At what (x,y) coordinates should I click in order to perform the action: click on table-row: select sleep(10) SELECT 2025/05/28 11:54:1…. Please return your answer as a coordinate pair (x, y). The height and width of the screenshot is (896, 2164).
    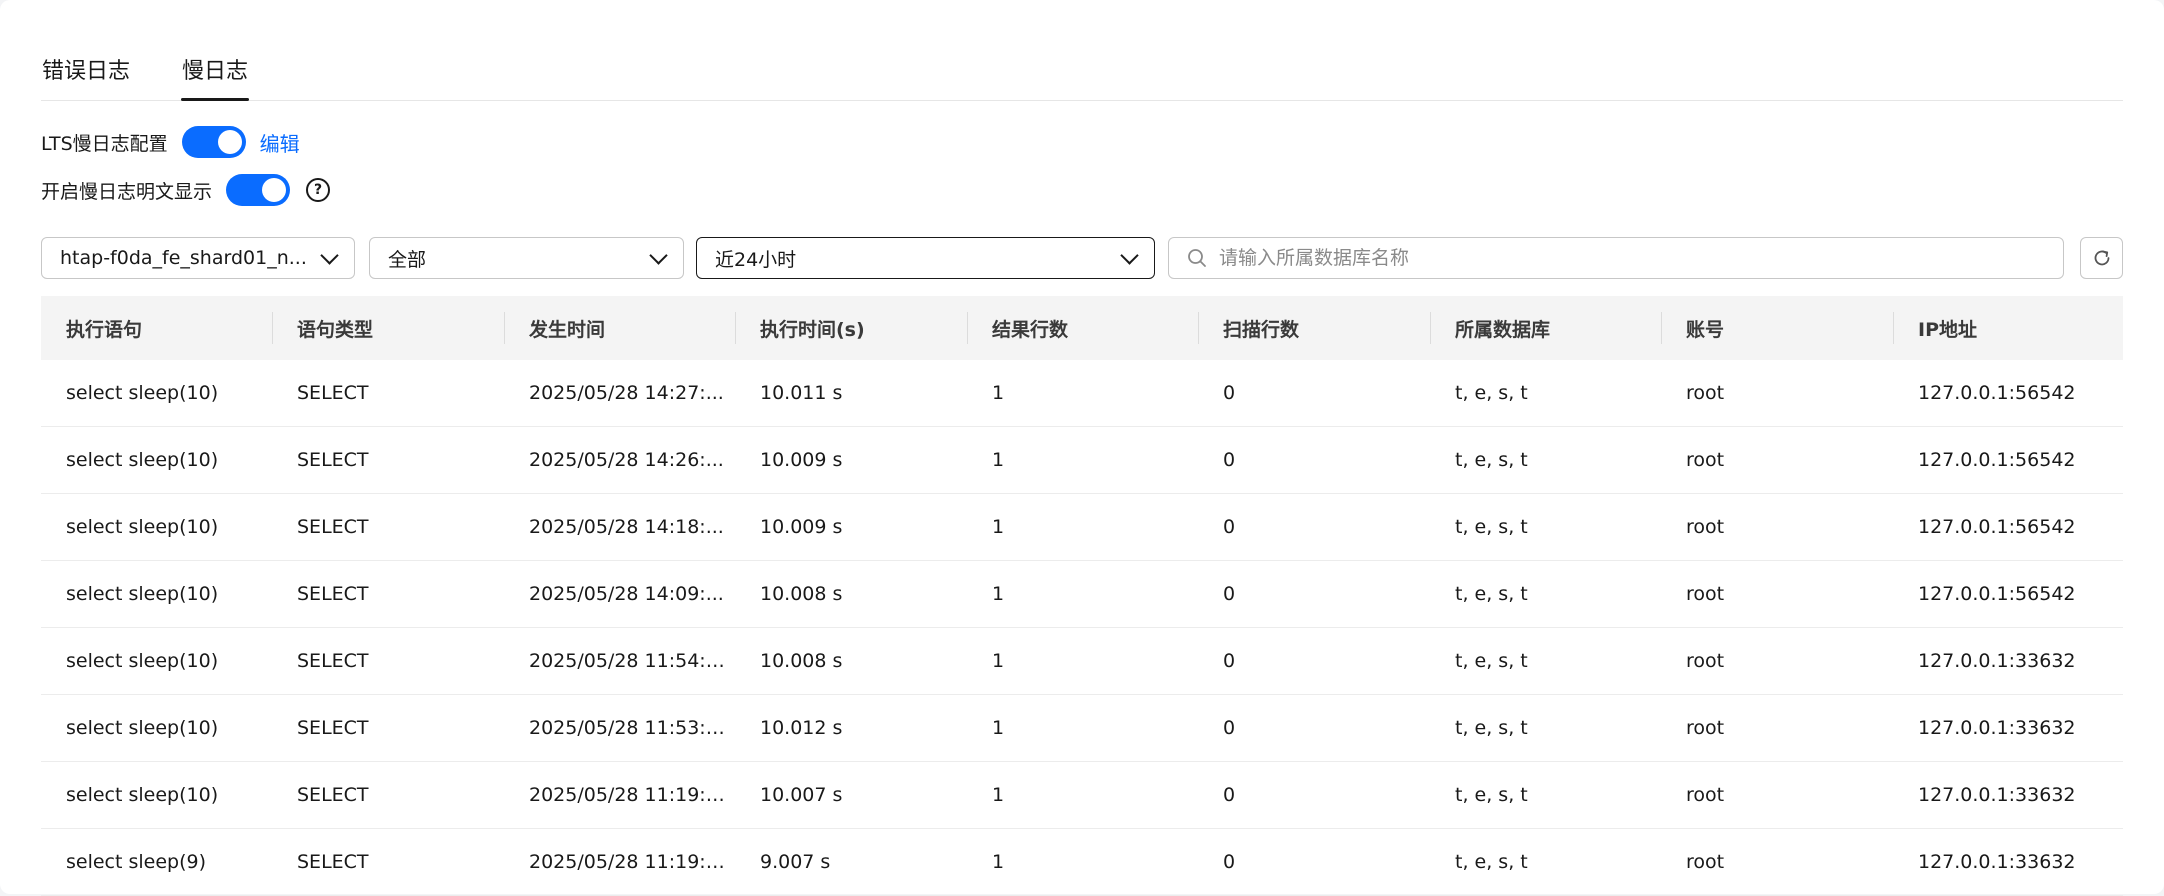
    Looking at the image, I should click on (1082, 661).